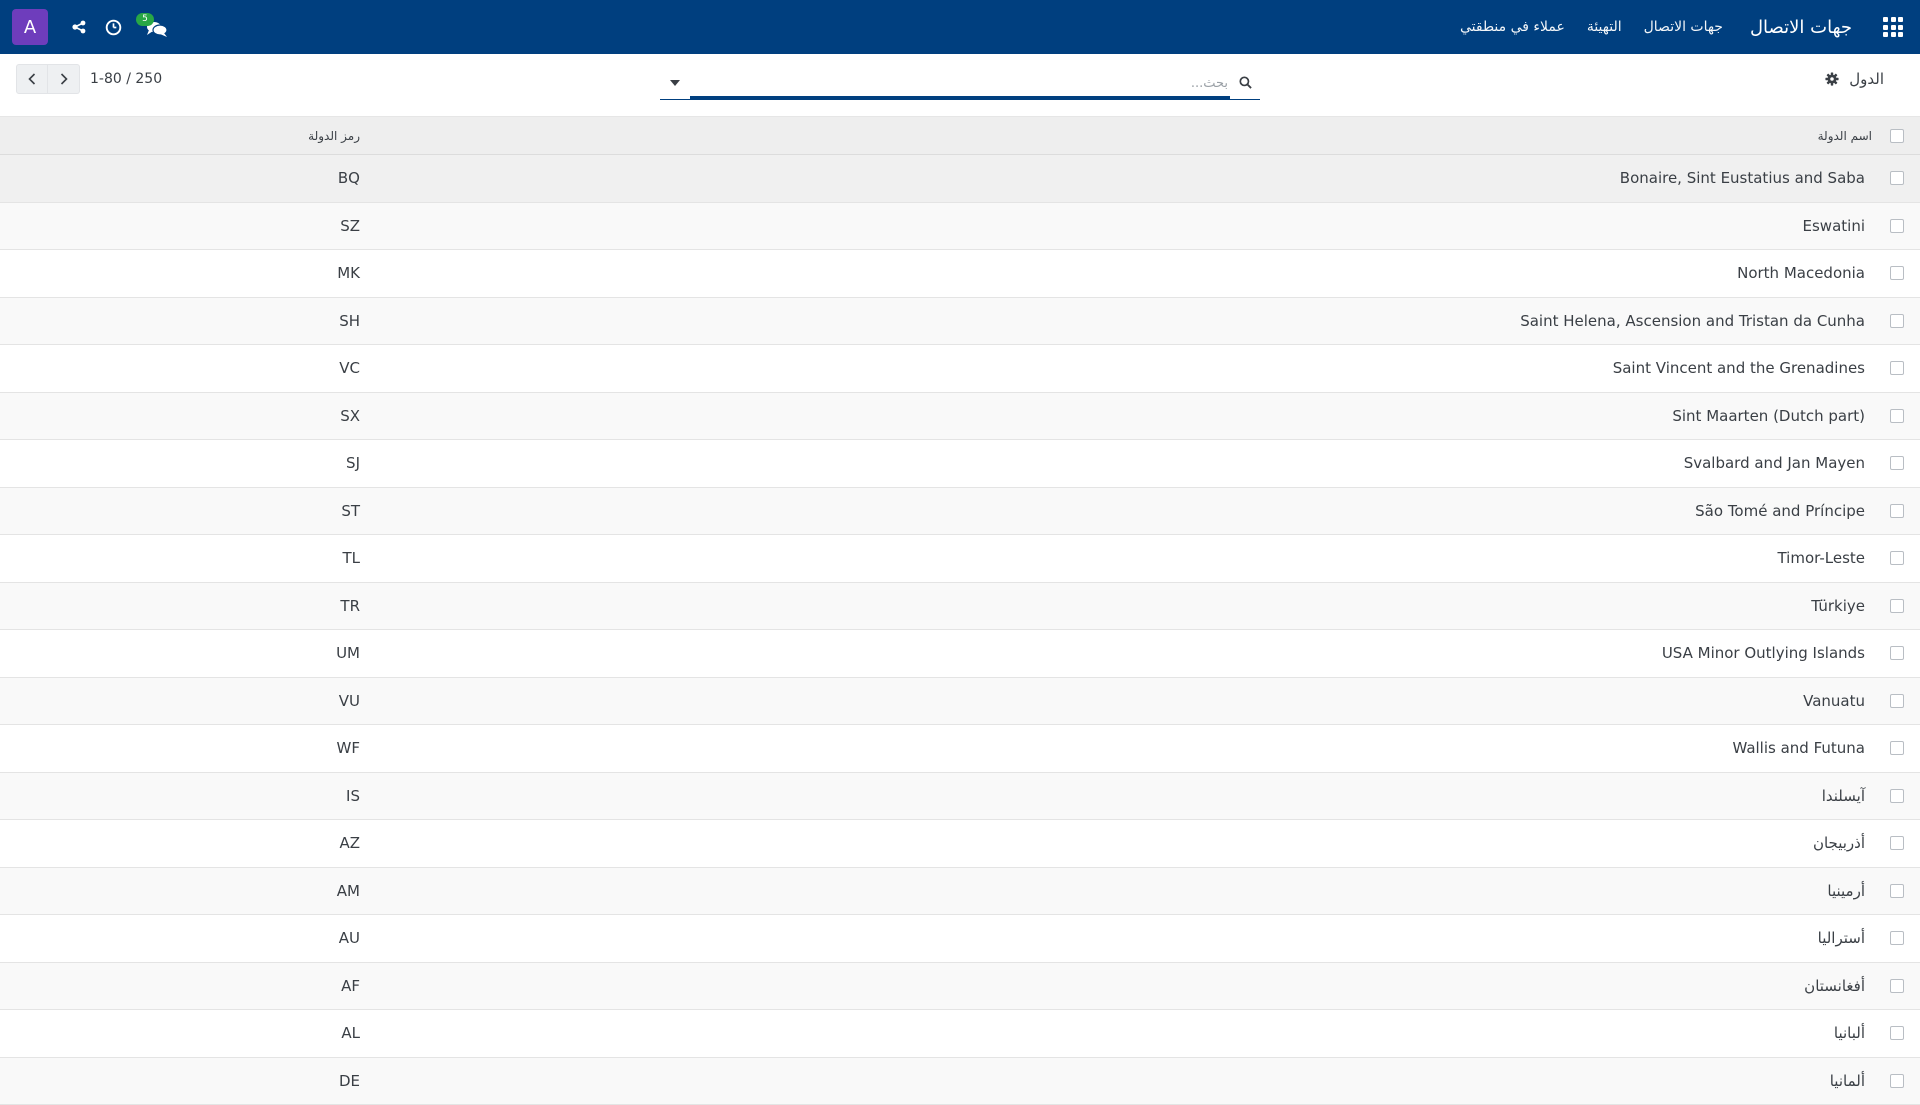 This screenshot has height=1105, width=1920. Describe the element at coordinates (1512, 27) in the screenshot. I see `menu-item-customers-in-my-area: عملاء في منطقتي` at that location.